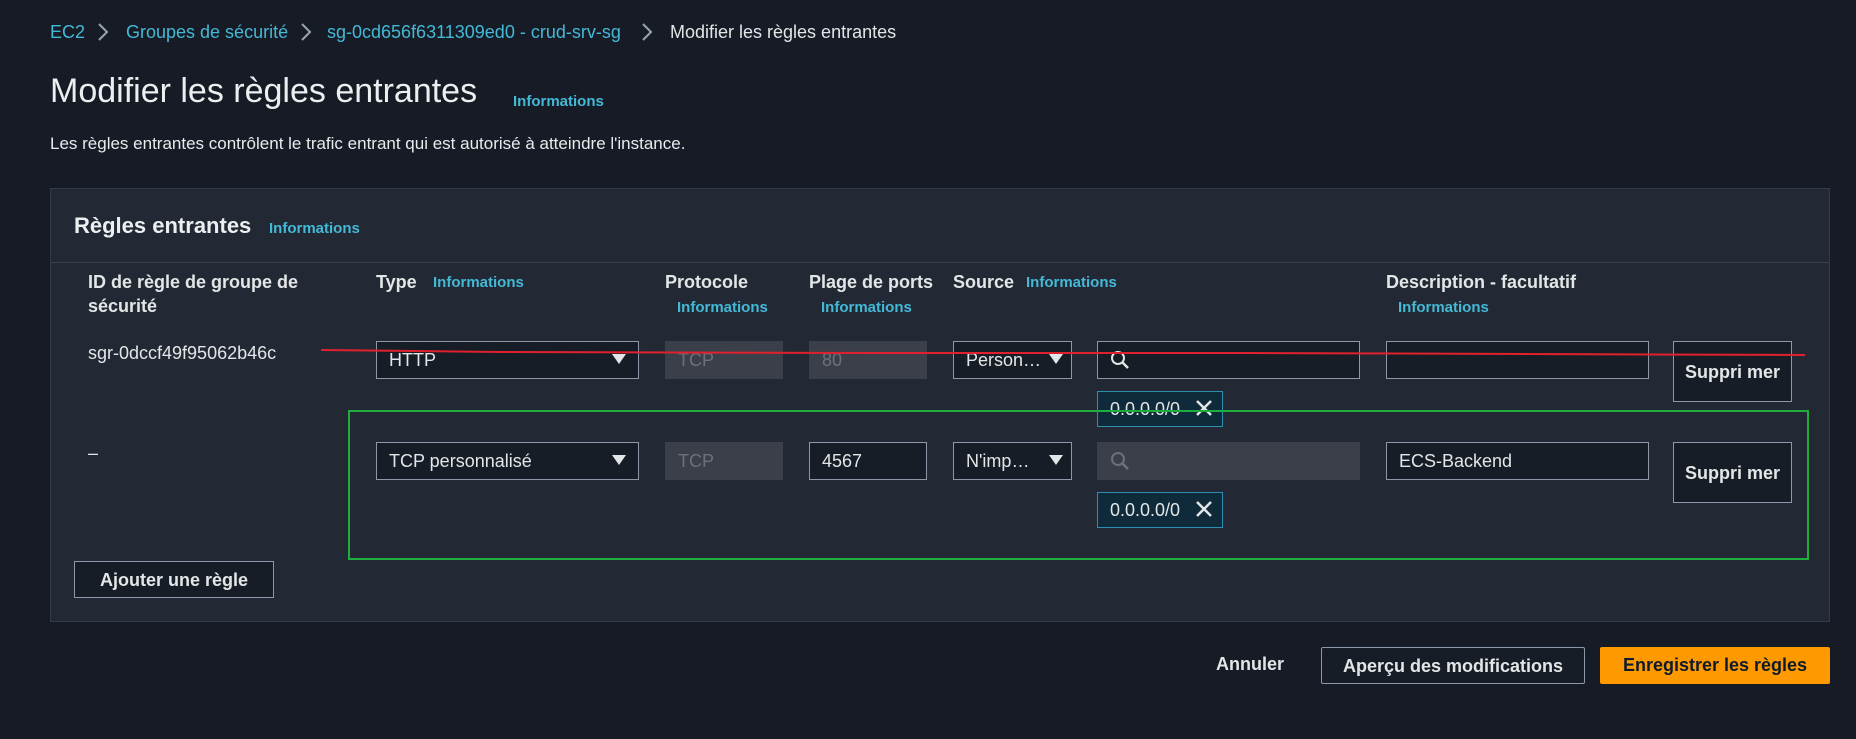  Describe the element at coordinates (1063, 352) in the screenshot. I see `strikethrough-annotation` at that location.